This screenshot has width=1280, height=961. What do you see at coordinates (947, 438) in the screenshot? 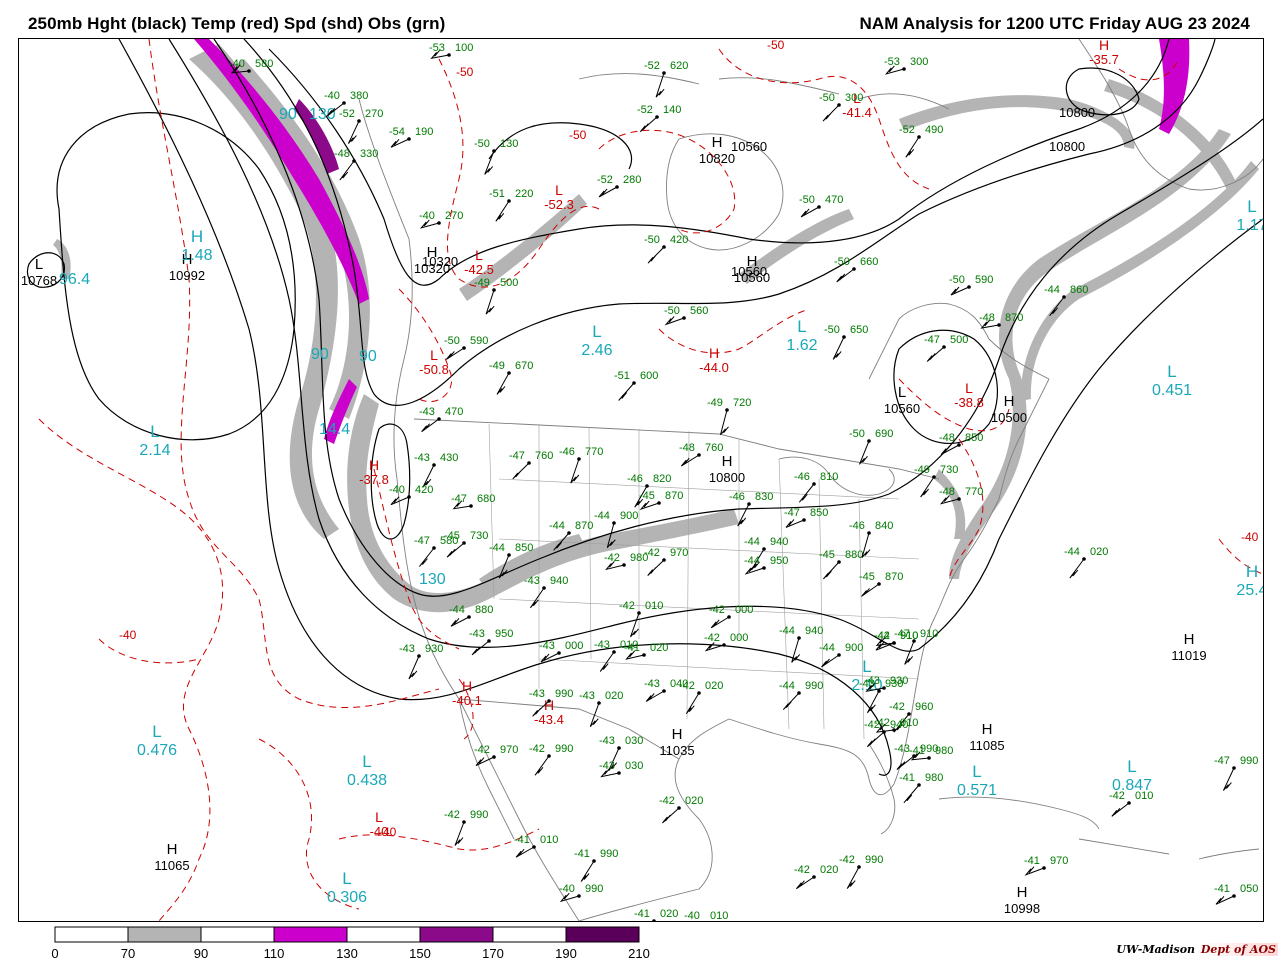
I see `obs-temp: -48` at bounding box center [947, 438].